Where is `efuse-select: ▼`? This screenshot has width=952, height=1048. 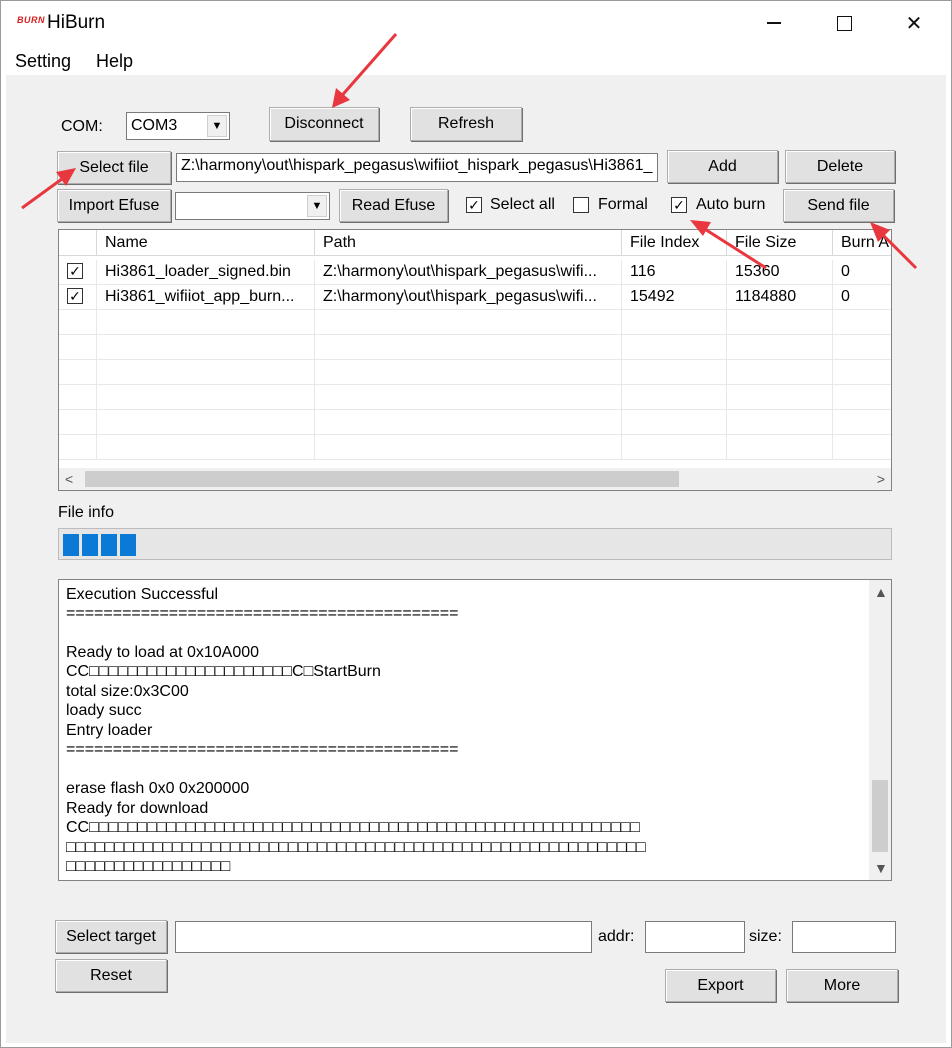 efuse-select: ▼ is located at coordinates (252, 206).